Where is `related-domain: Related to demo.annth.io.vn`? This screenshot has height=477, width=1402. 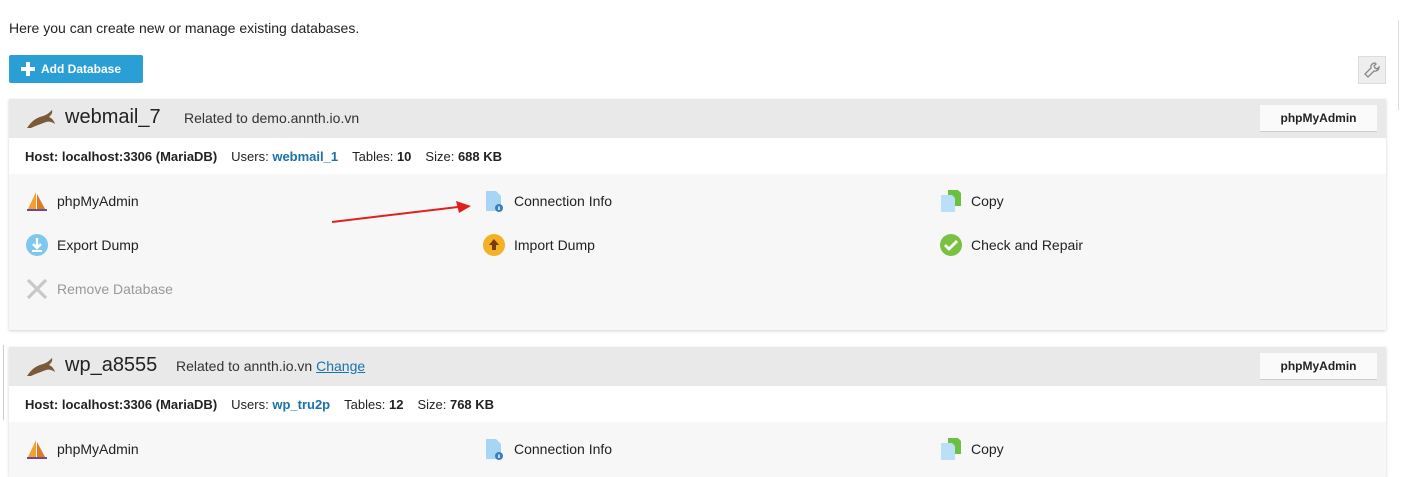
related-domain: Related to demo.annth.io.vn is located at coordinates (271, 118).